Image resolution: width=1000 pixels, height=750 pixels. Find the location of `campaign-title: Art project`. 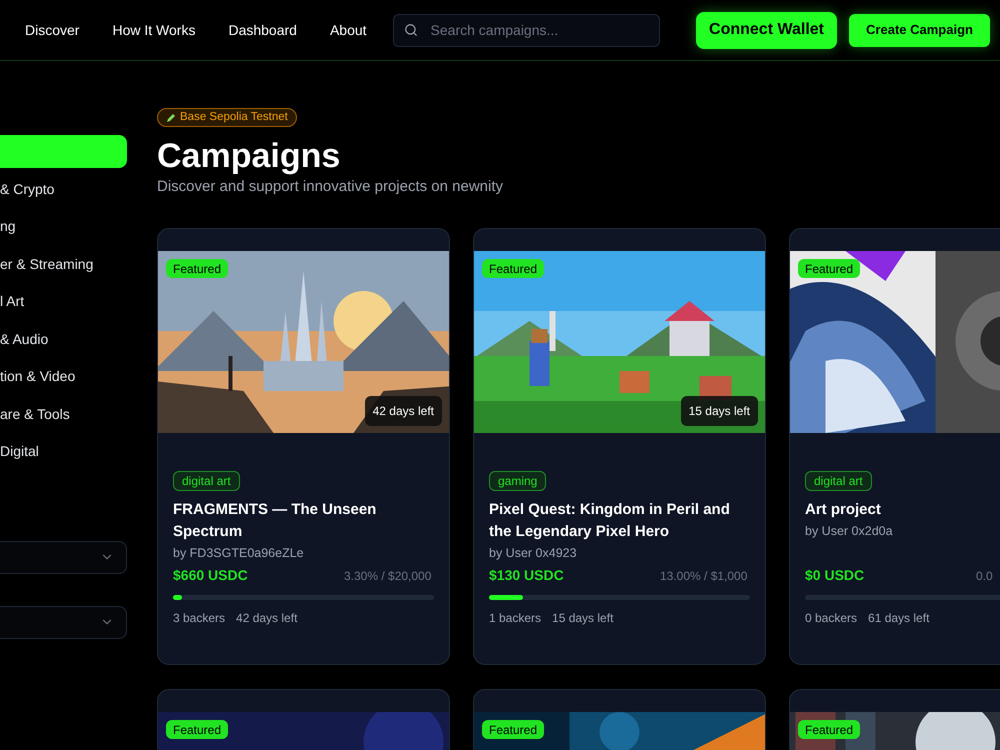

campaign-title: Art project is located at coordinates (843, 510).